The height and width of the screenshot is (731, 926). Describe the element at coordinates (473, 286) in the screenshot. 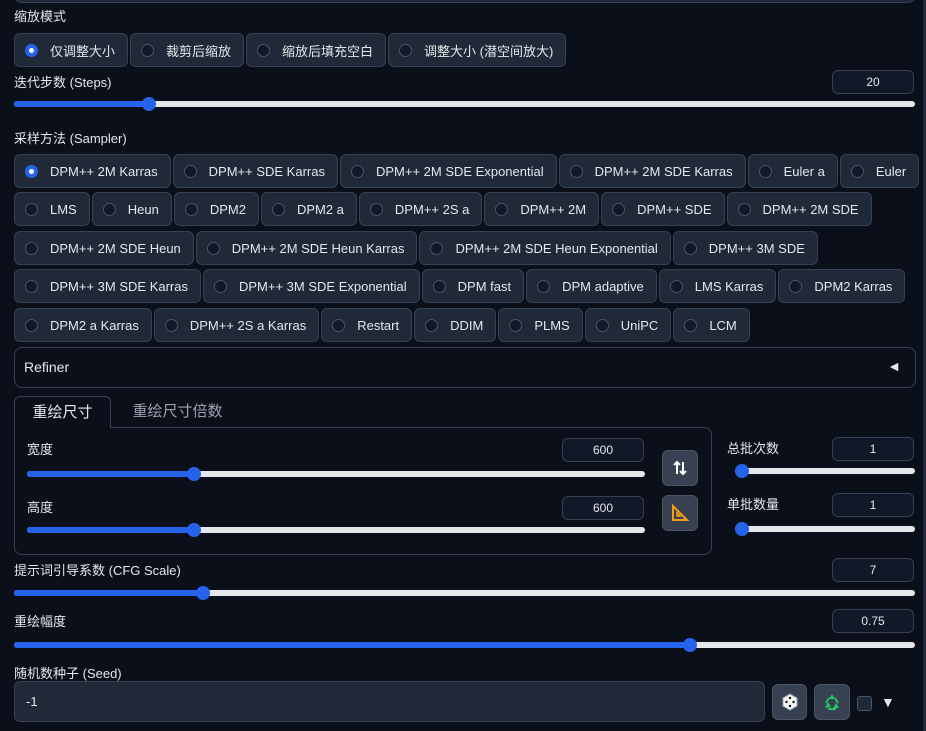

I see `sampler-option-dpm-fast: DPM fast` at that location.